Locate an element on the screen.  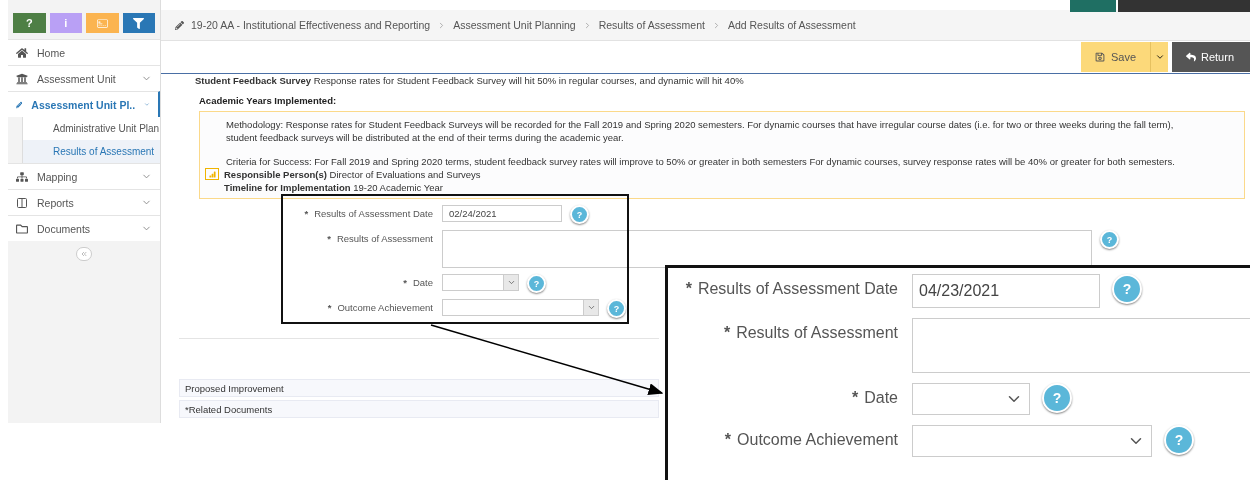
breadcrumb-link: Add Results of Assessment is located at coordinates (791, 25).